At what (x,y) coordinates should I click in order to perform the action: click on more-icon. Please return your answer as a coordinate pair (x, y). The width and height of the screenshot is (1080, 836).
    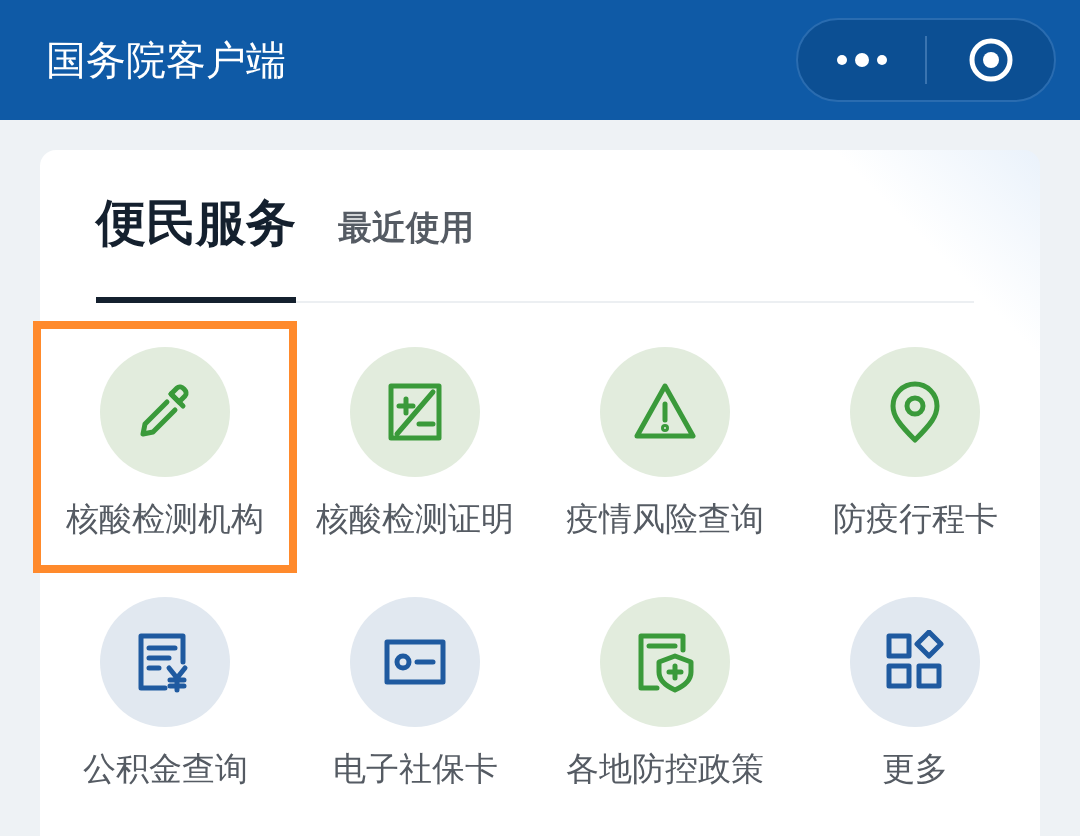
    Looking at the image, I should click on (861, 60).